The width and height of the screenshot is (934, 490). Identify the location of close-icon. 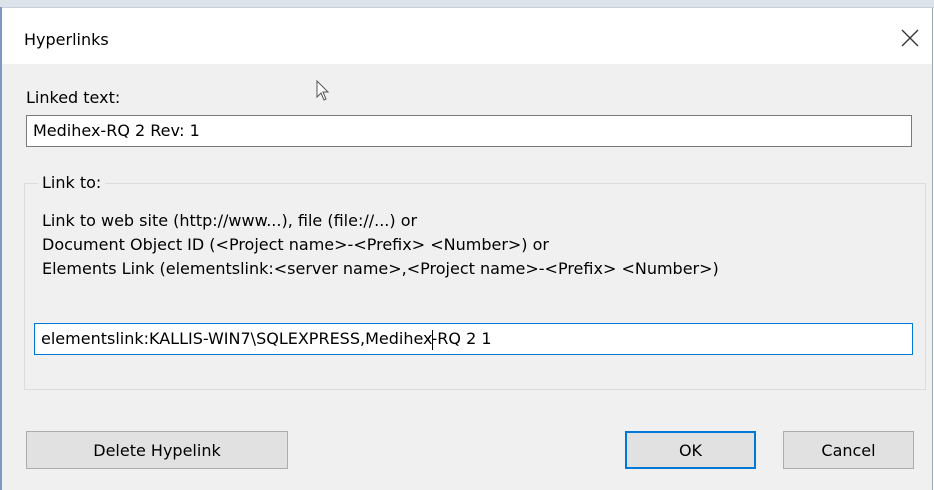
(910, 38).